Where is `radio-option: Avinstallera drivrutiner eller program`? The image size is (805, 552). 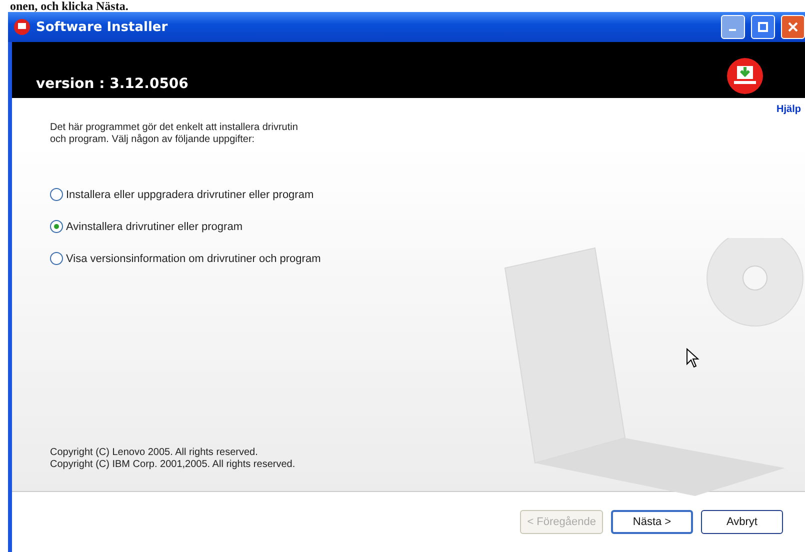
radio-option: Avinstallera drivrutiner eller program is located at coordinates (146, 226).